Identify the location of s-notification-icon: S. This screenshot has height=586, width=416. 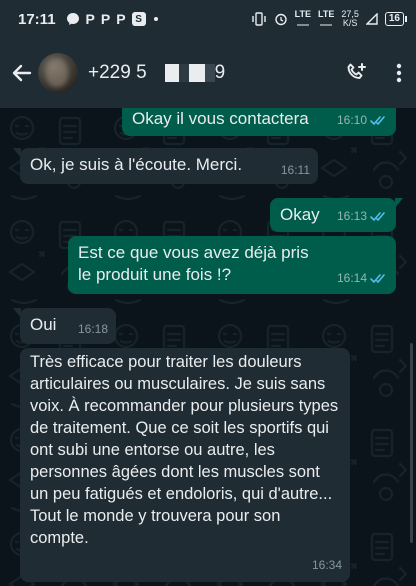
(138, 19).